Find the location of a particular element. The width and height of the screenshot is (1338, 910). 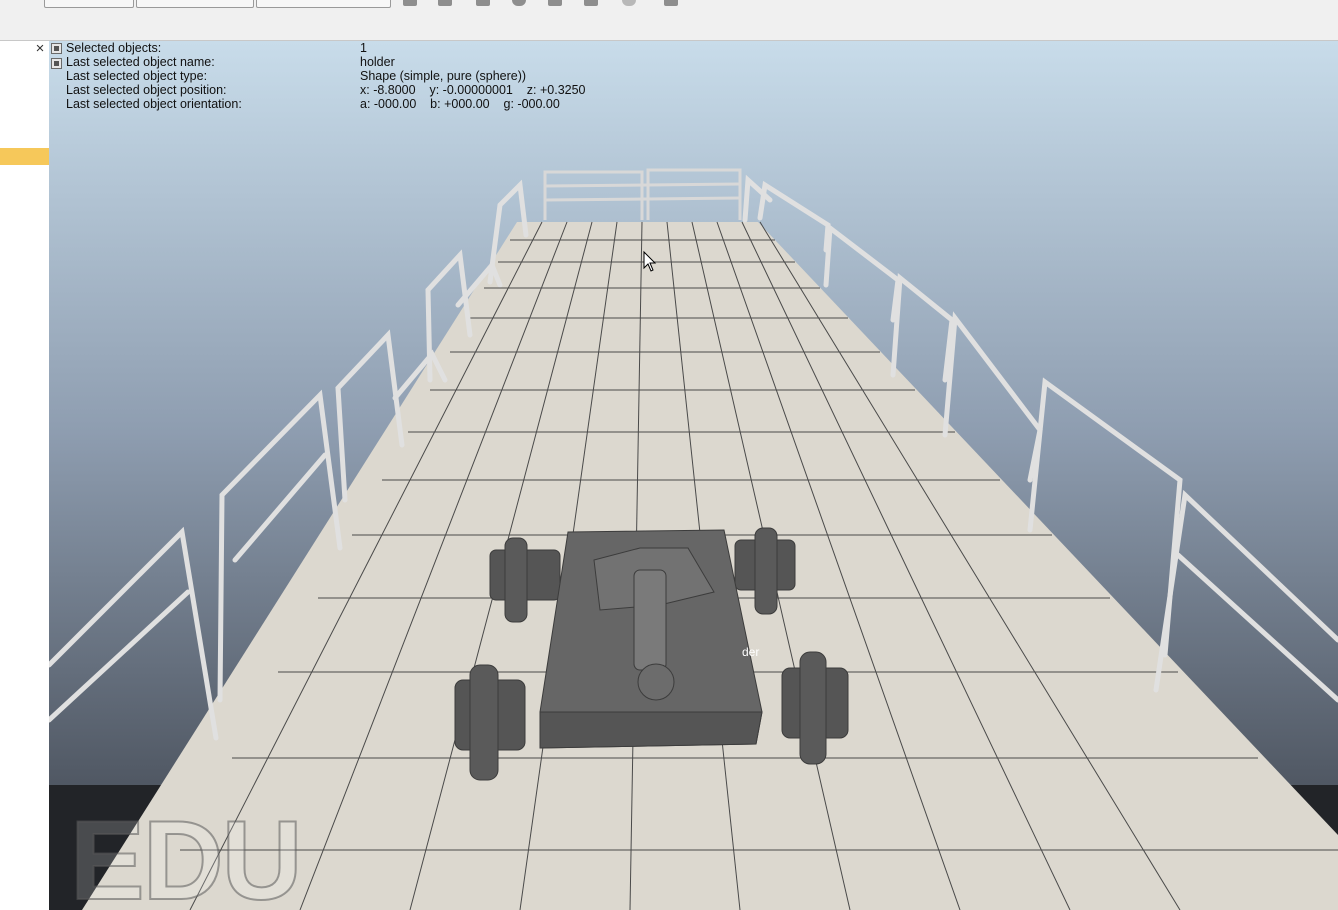

info-value: holder is located at coordinates (377, 62).